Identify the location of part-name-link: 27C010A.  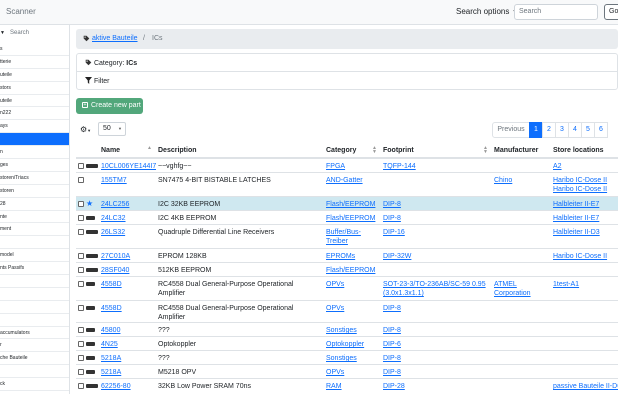
(115, 256).